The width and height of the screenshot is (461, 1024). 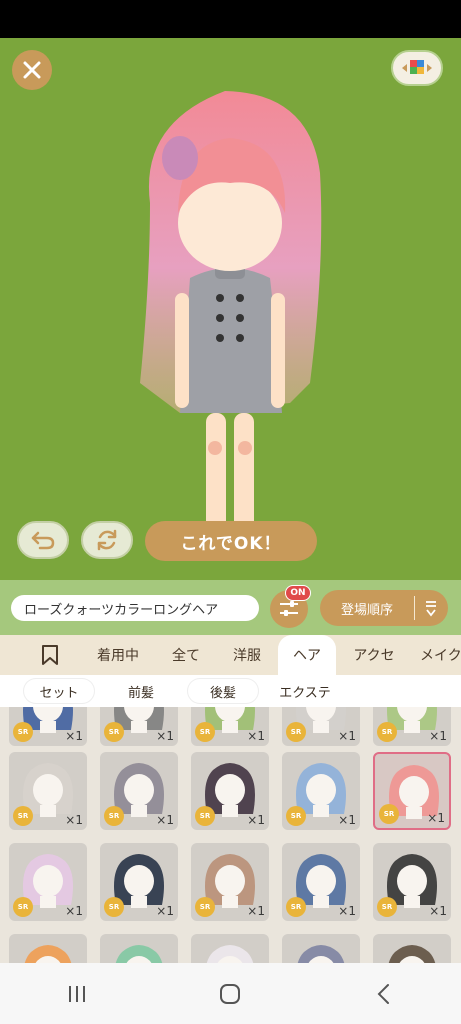 I want to click on palette-icon, so click(x=417, y=67).